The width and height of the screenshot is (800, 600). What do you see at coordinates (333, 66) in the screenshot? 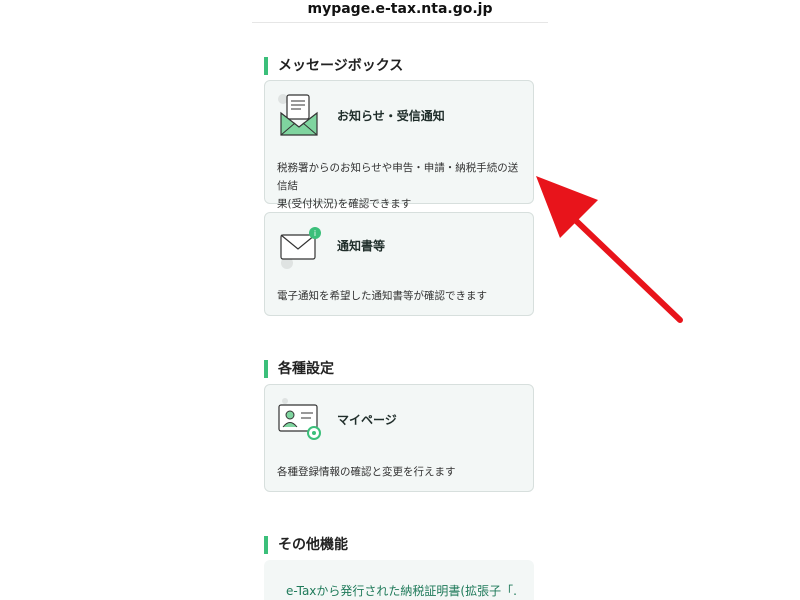
I see `section-heading-message-box: メッセージボックス` at bounding box center [333, 66].